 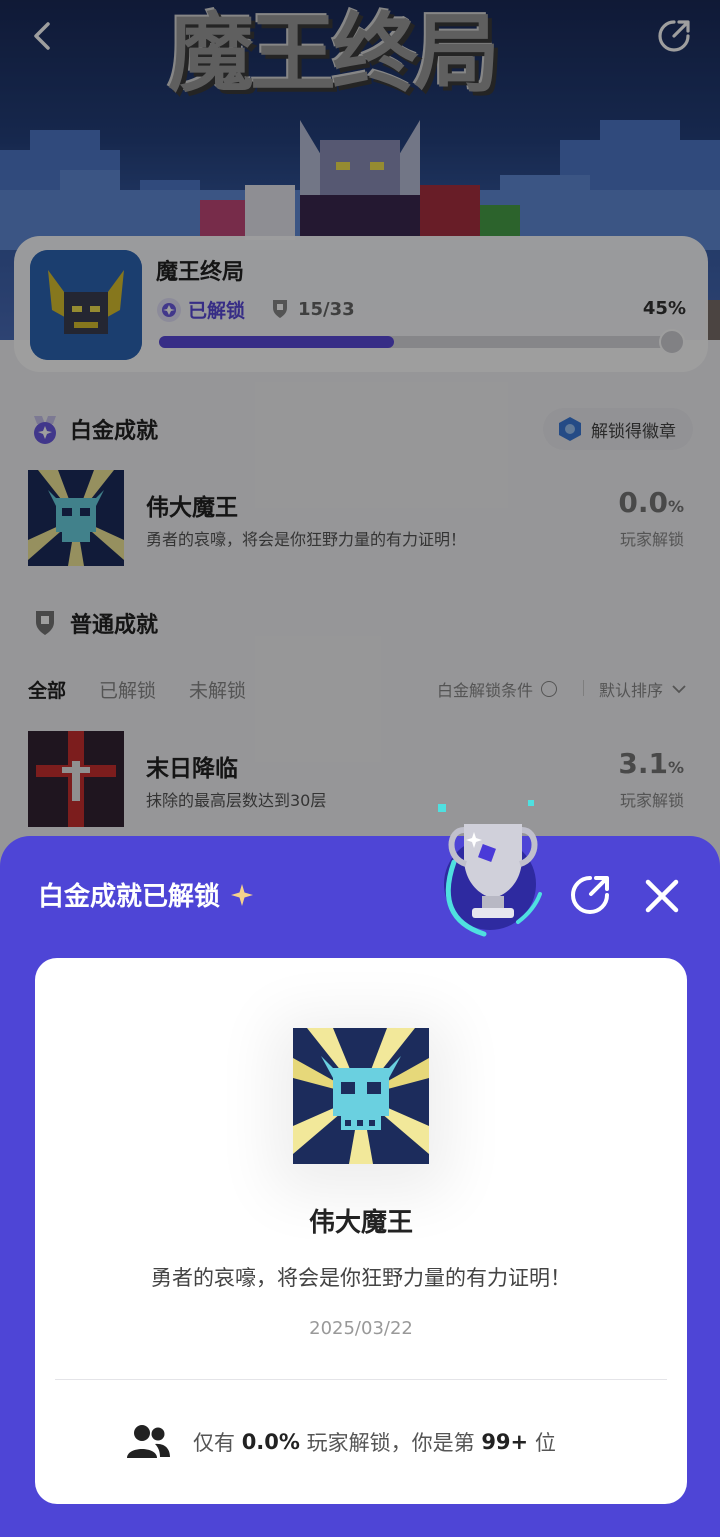 What do you see at coordinates (361, 1379) in the screenshot?
I see `divider` at bounding box center [361, 1379].